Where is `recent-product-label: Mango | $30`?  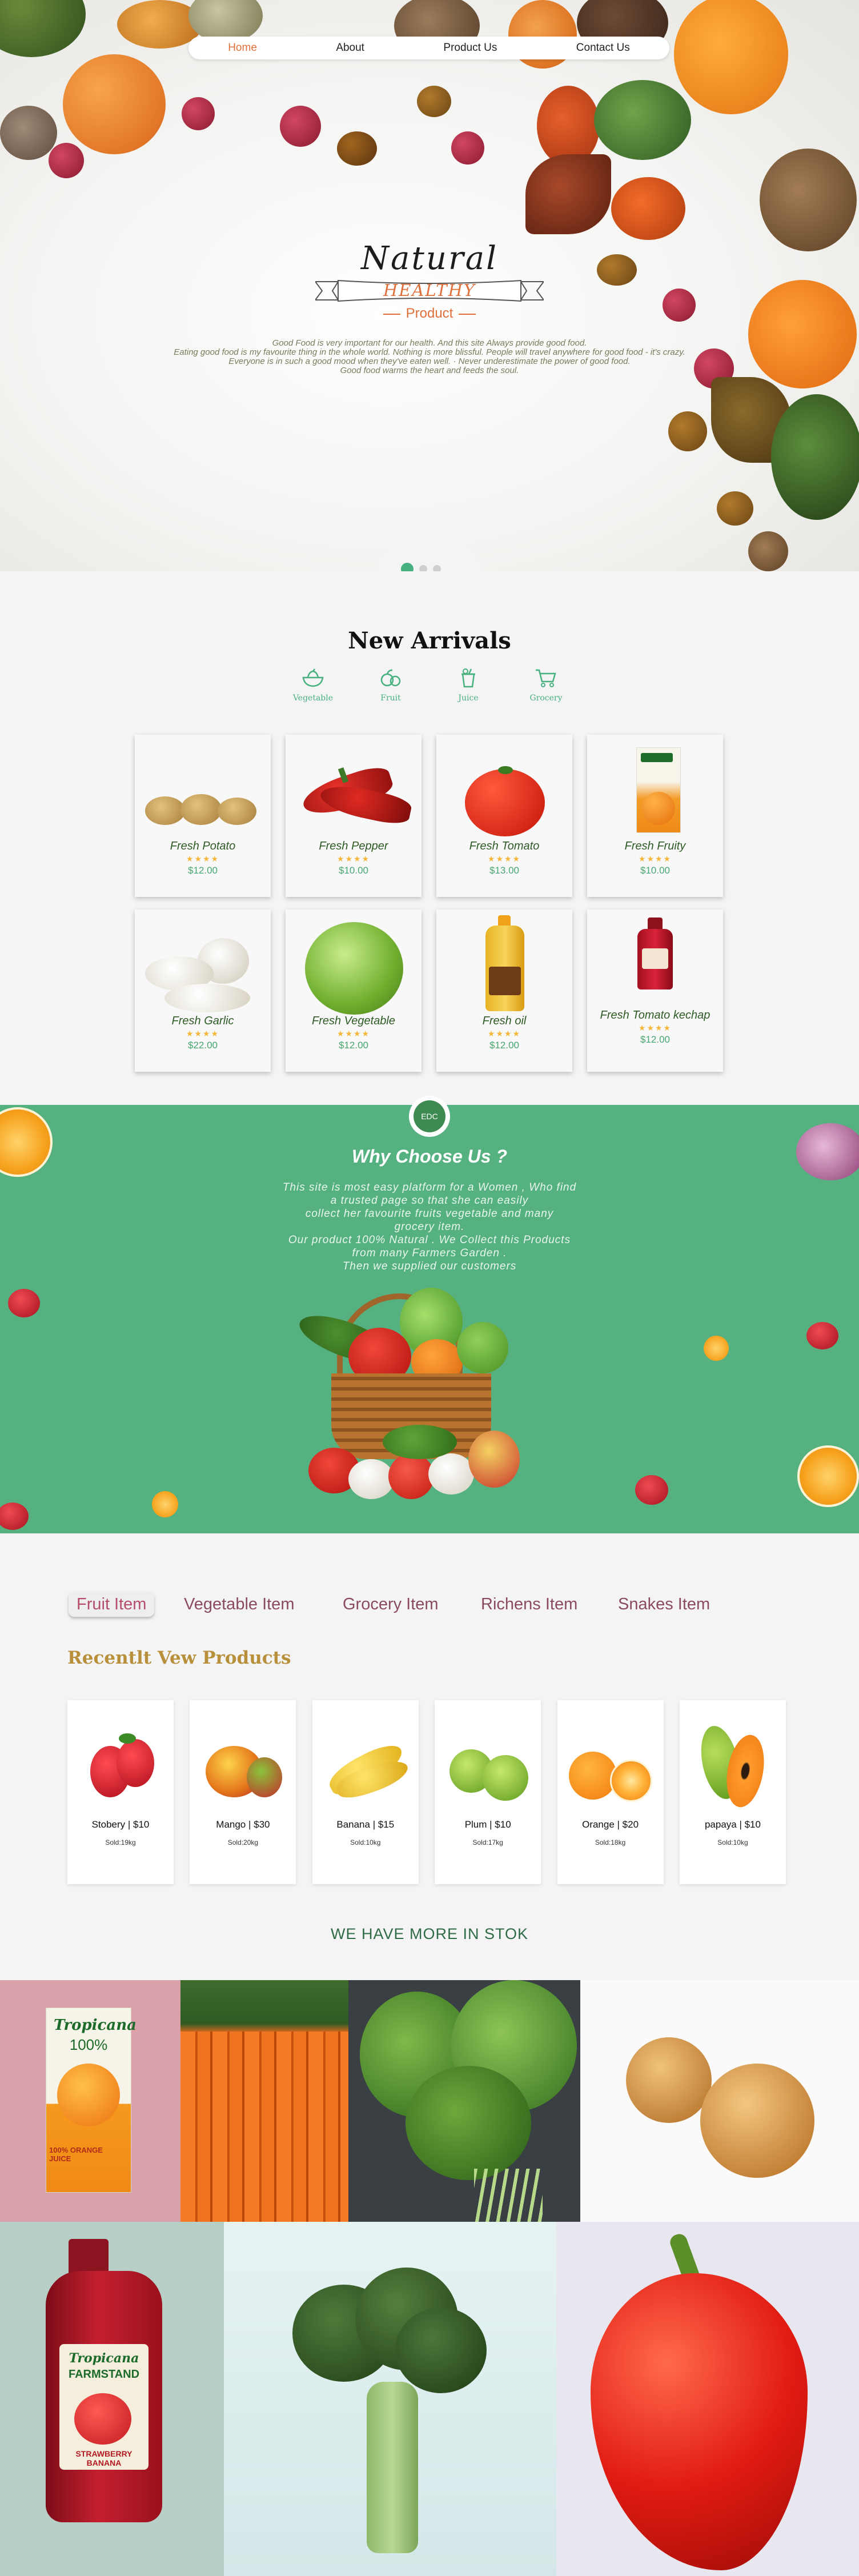
recent-product-label: Mango | $30 is located at coordinates (243, 1824).